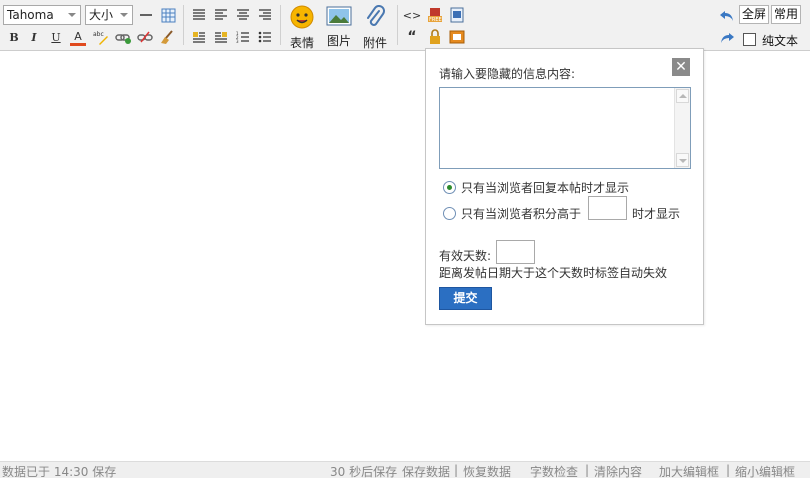  What do you see at coordinates (338, 41) in the screenshot?
I see `image-label: 图片` at bounding box center [338, 41].